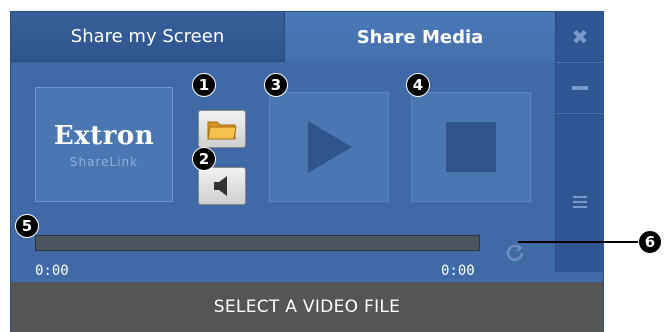 This screenshot has width=670, height=332. I want to click on callout-badge-1: 1, so click(204, 85).